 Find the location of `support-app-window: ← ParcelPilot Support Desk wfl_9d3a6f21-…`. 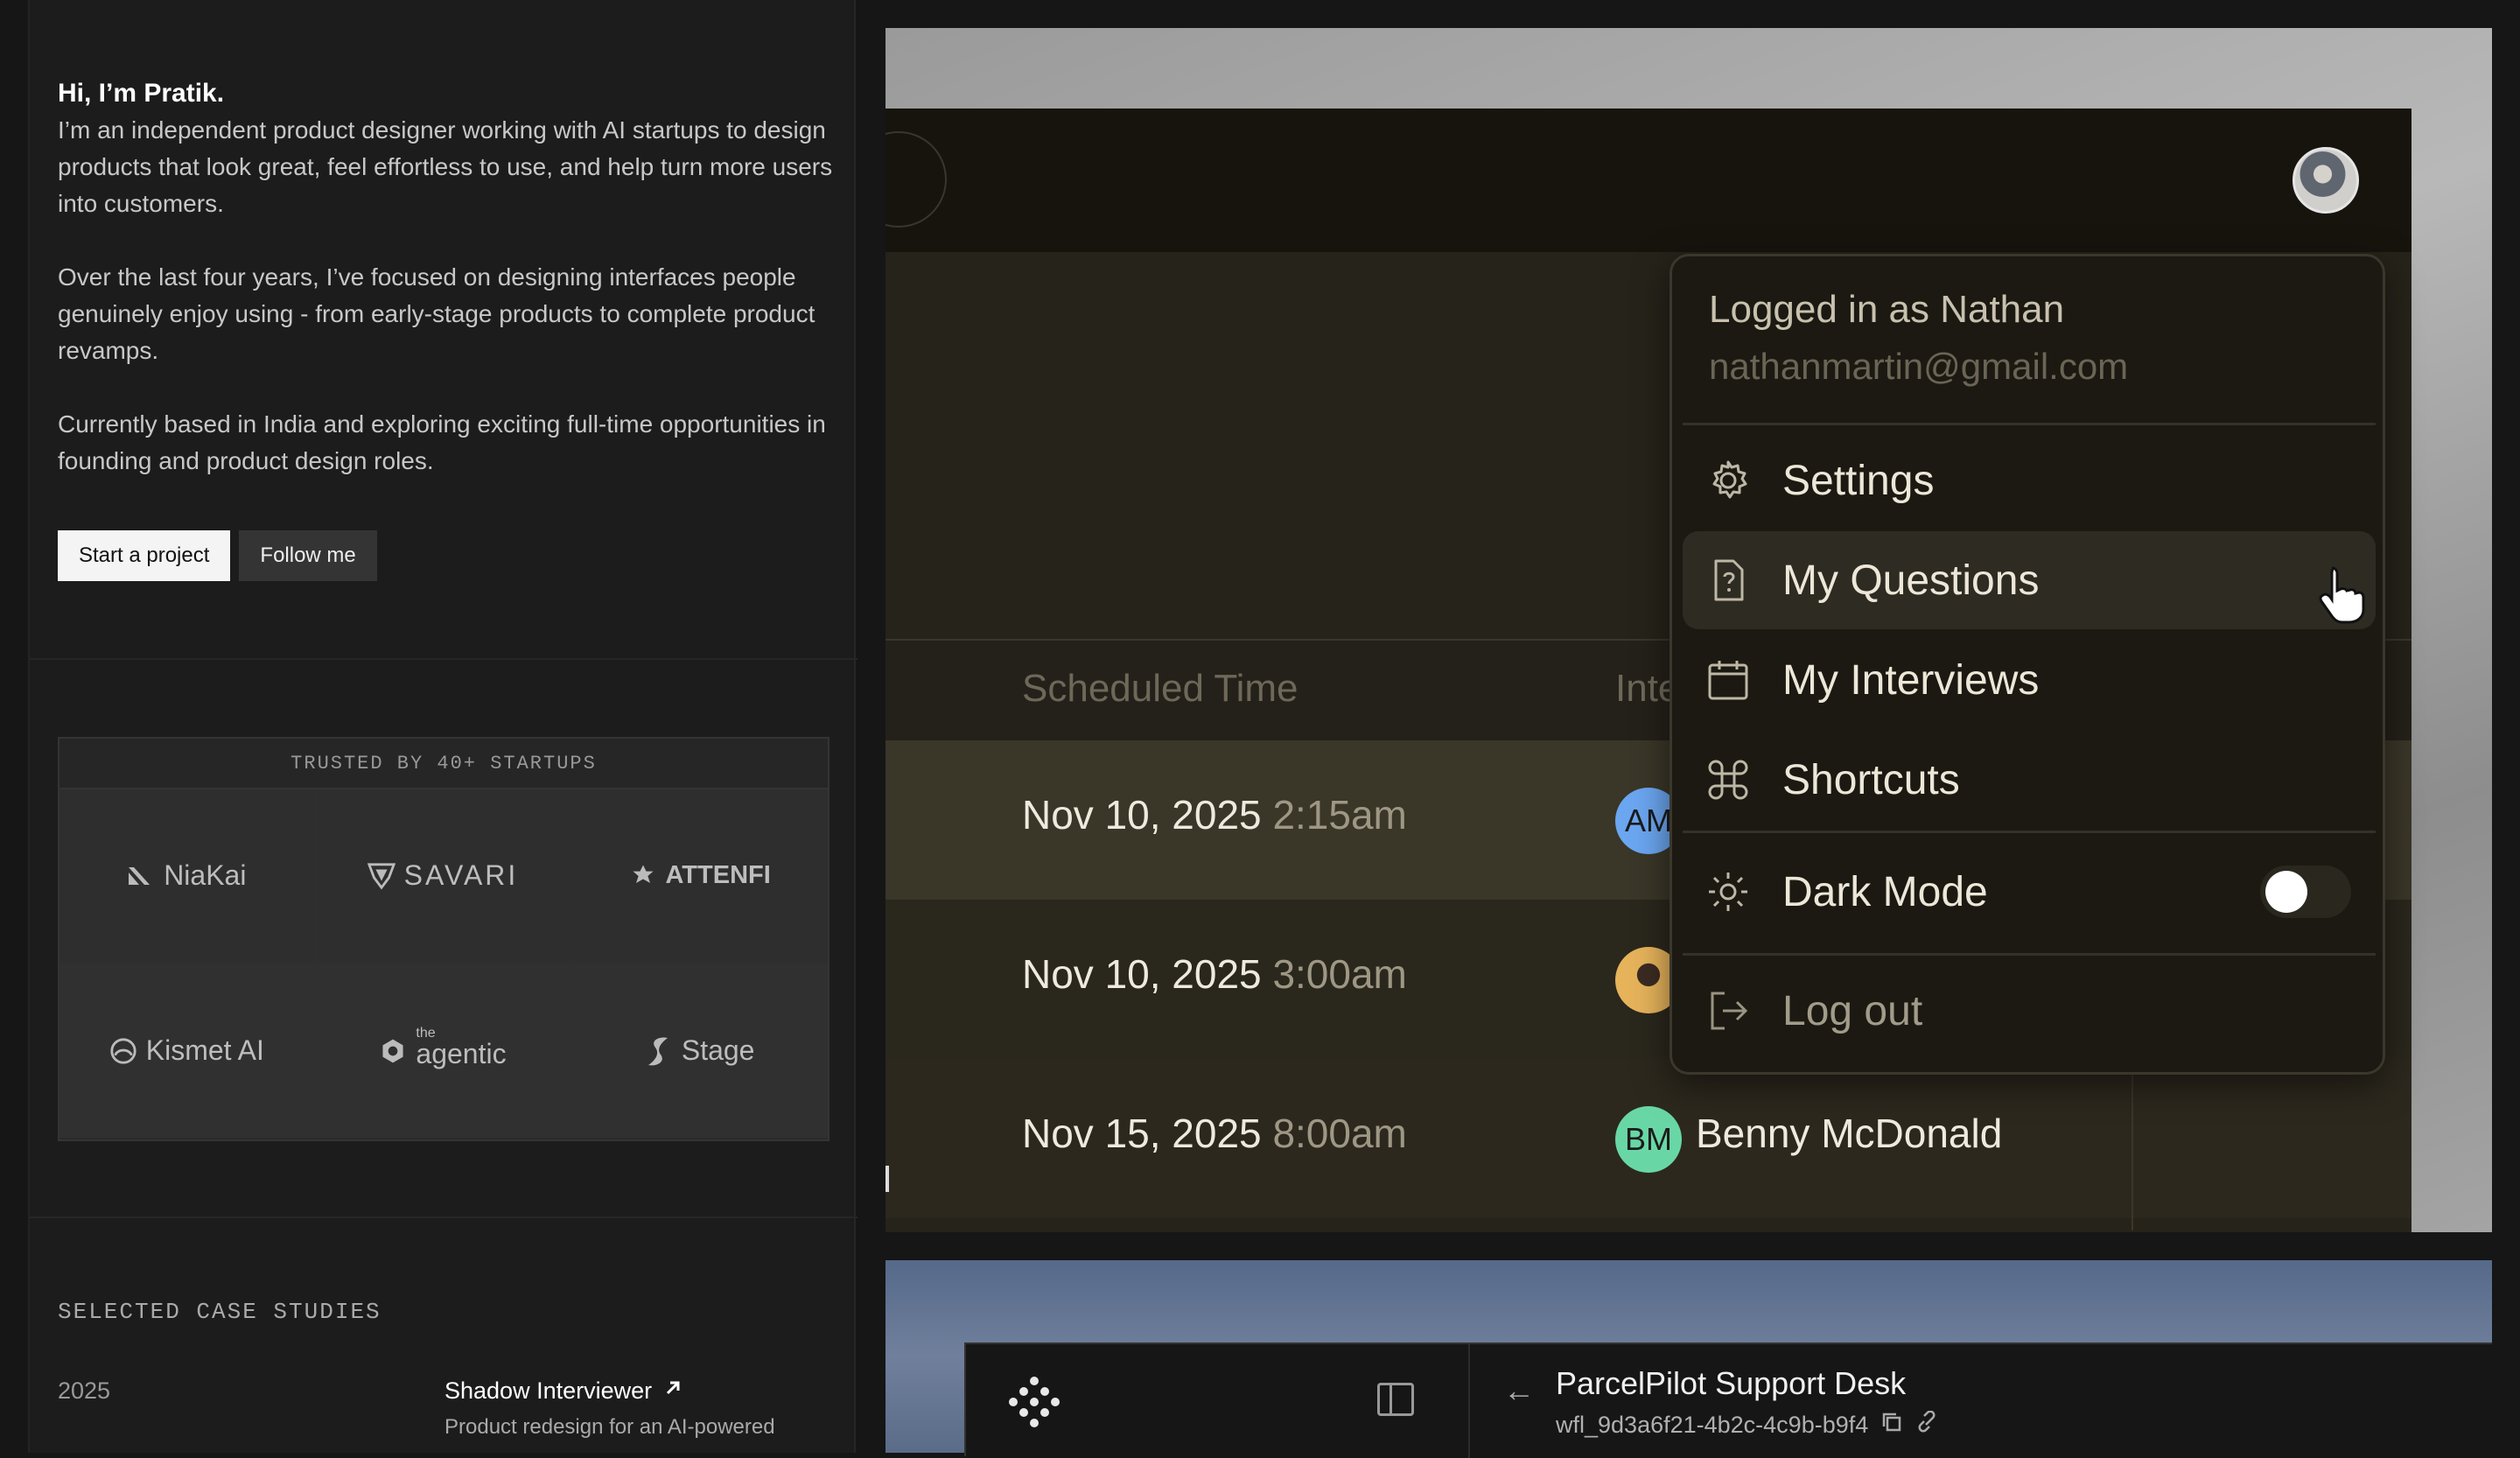

support-app-window: ← ParcelPilot Support Desk wfl_9d3a6f21-… is located at coordinates (1728, 1400).